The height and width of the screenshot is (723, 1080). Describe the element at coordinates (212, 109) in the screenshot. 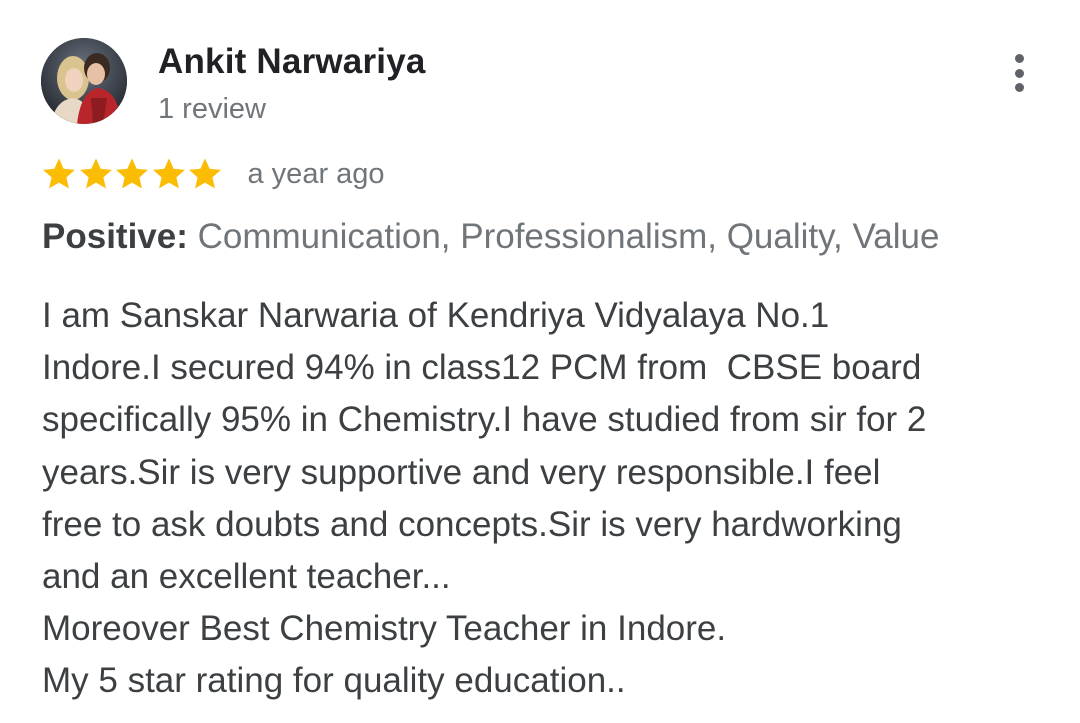

I see `review-count: 1 review` at that location.